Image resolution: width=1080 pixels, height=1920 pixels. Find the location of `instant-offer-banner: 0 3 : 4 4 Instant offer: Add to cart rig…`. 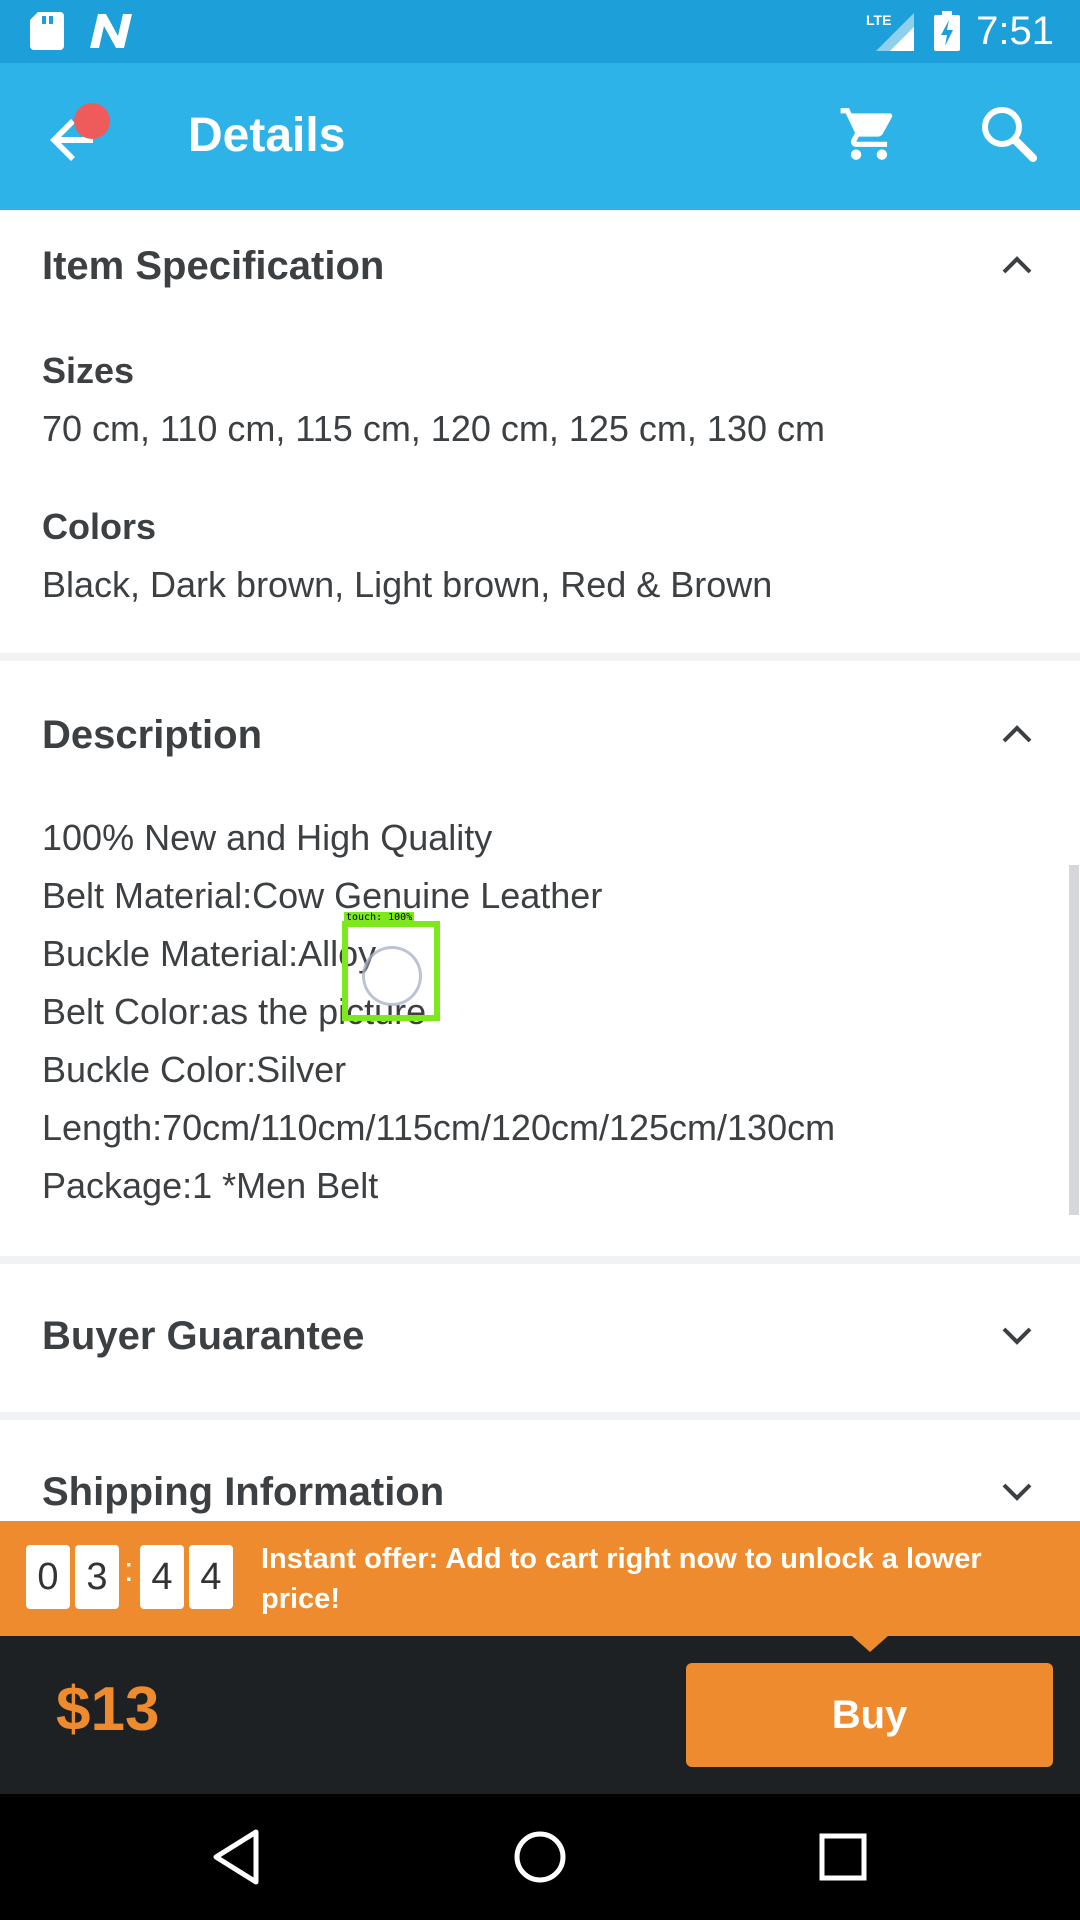

instant-offer-banner: 0 3 : 4 4 Instant offer: Add to cart rig… is located at coordinates (540, 1578).